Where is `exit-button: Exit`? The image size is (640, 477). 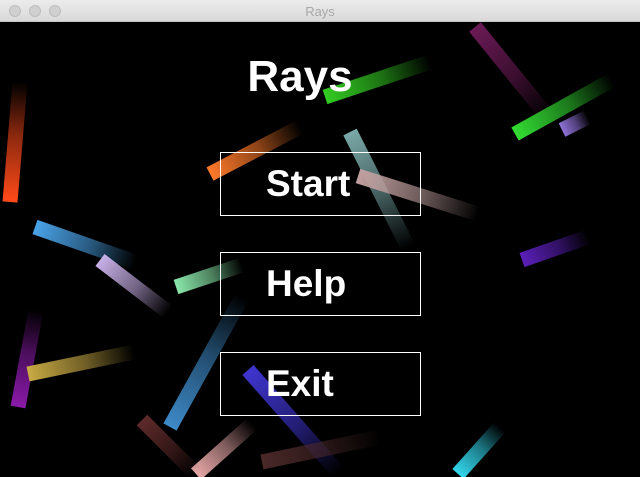
exit-button: Exit is located at coordinates (320, 384).